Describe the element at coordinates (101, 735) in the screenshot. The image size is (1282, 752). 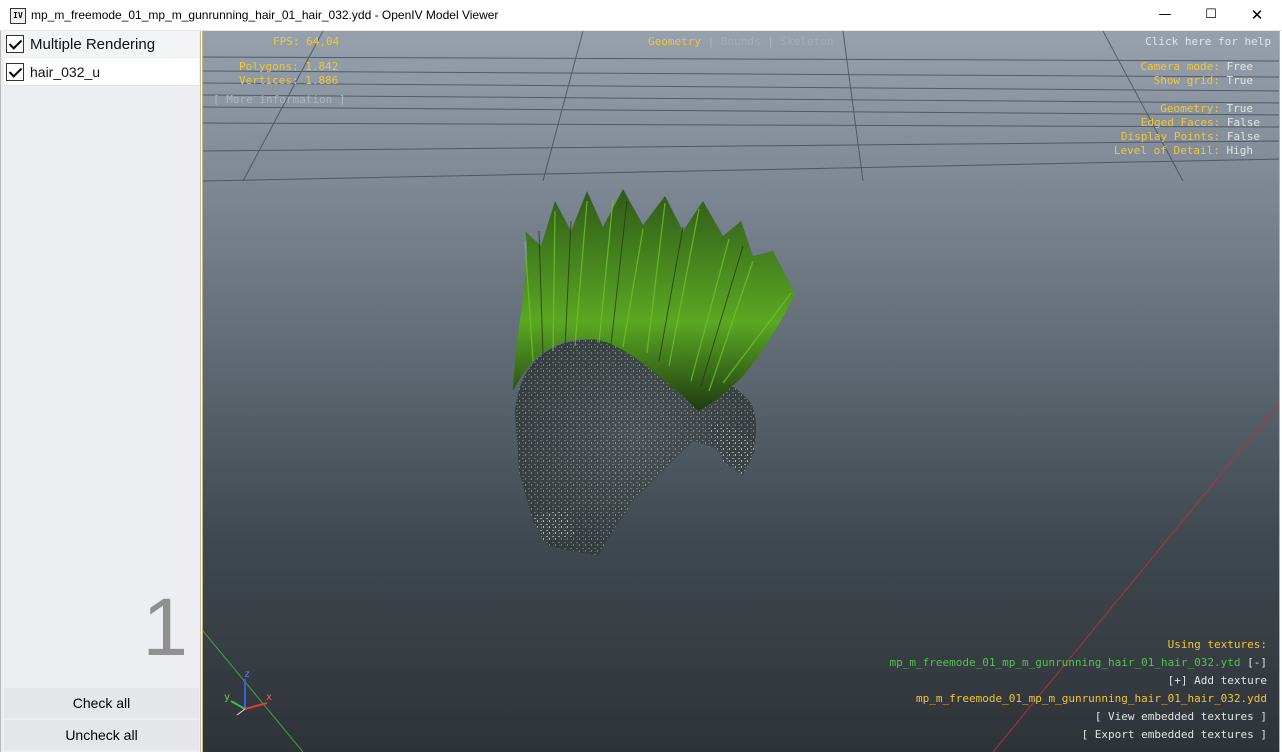
I see `uncheck-all-button: Uncheck all` at that location.